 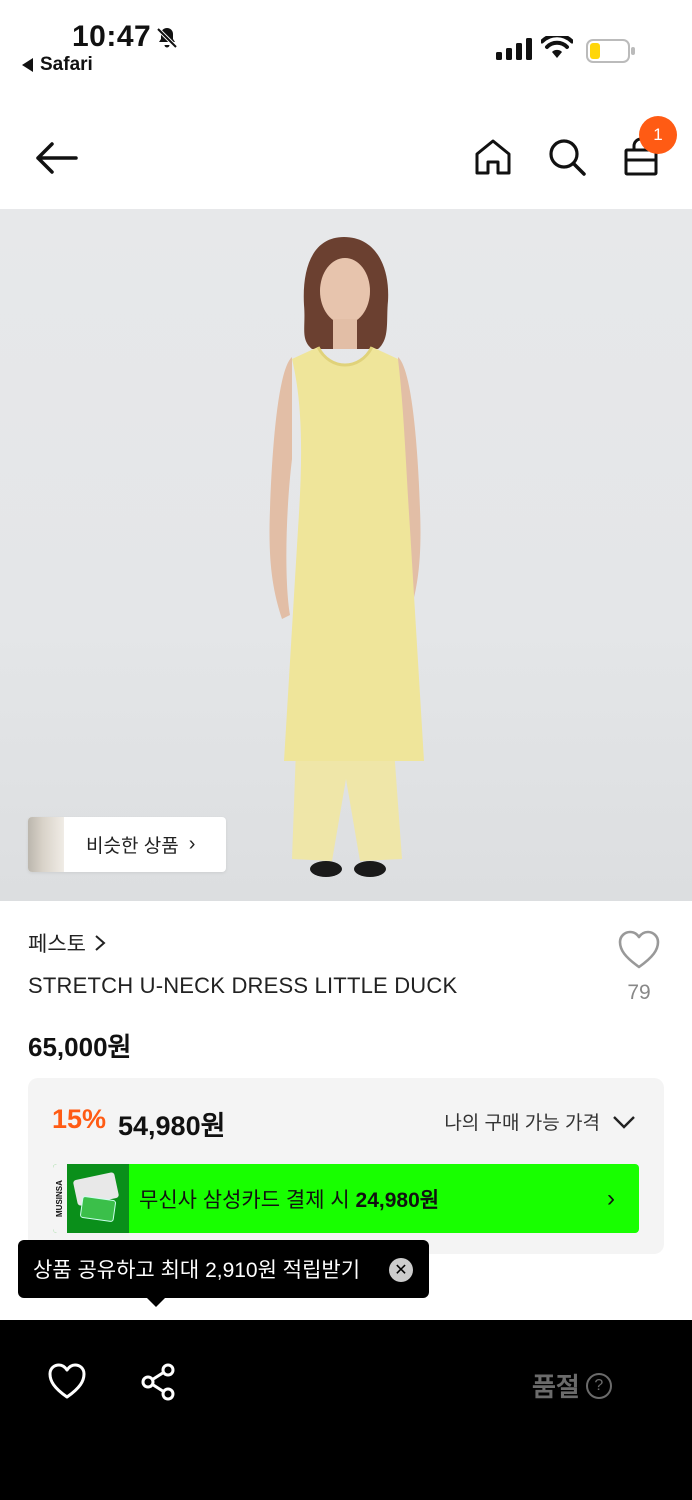 I want to click on heart-outline-icon, so click(x=639, y=949).